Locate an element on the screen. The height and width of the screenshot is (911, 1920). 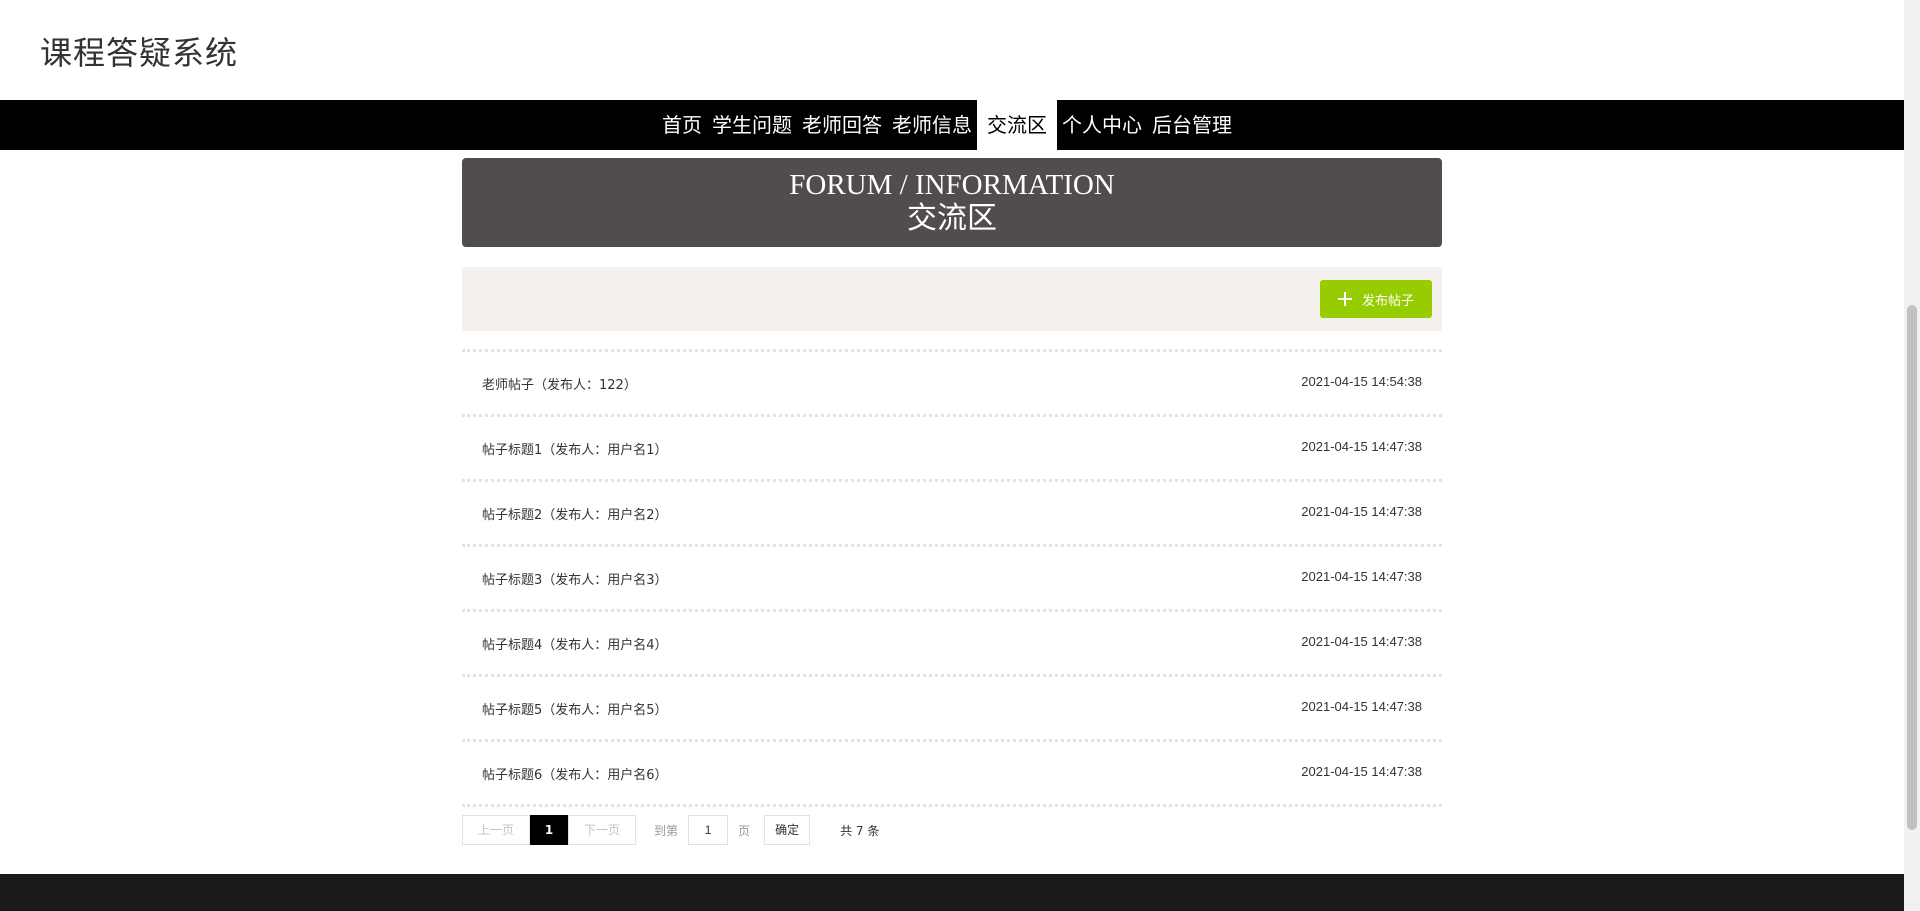
page-unit-label: 页 is located at coordinates (744, 830).